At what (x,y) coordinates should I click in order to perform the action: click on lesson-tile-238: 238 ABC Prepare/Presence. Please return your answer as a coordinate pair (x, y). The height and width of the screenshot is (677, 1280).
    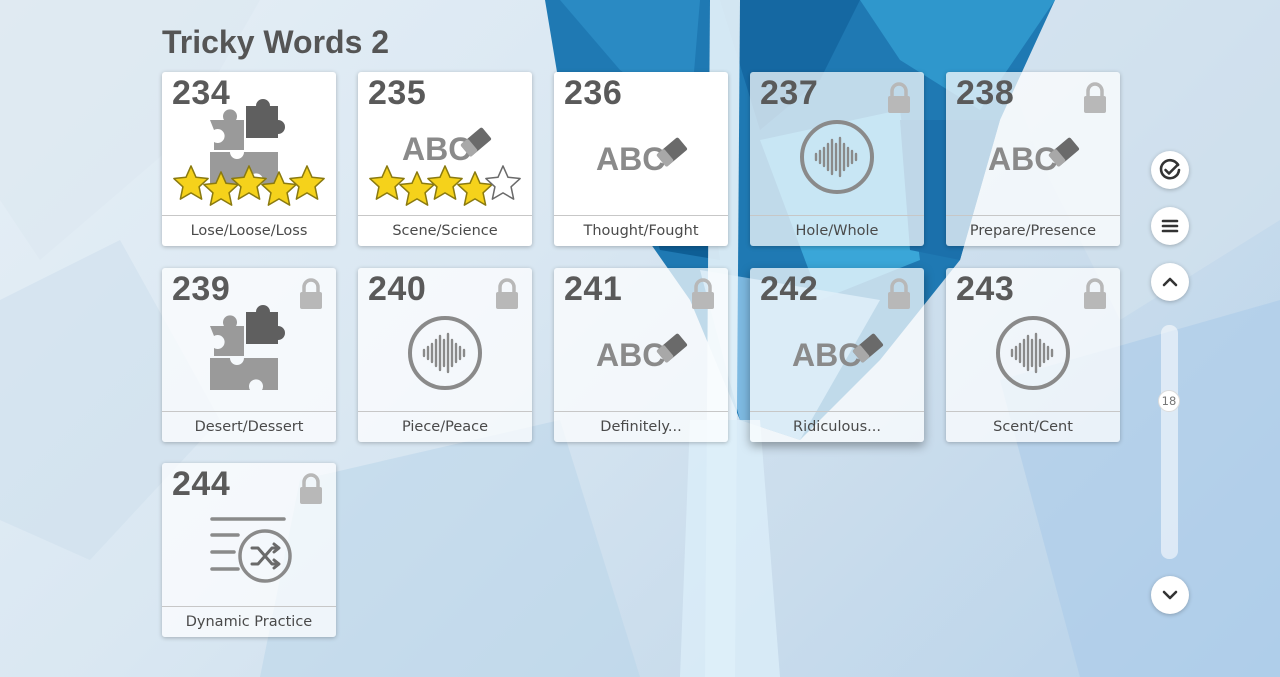
    Looking at the image, I should click on (1033, 159).